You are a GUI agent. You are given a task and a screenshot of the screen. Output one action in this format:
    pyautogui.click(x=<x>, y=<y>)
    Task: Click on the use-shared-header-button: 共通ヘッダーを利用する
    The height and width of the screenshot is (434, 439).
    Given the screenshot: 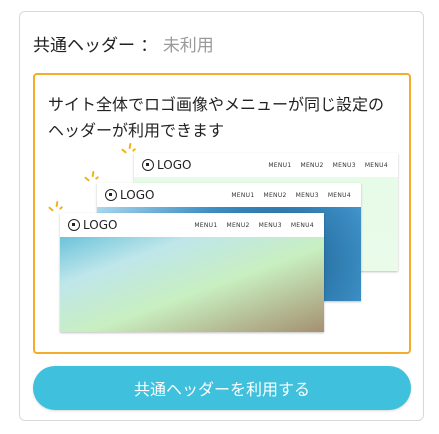 What is the action you would take?
    pyautogui.click(x=222, y=388)
    